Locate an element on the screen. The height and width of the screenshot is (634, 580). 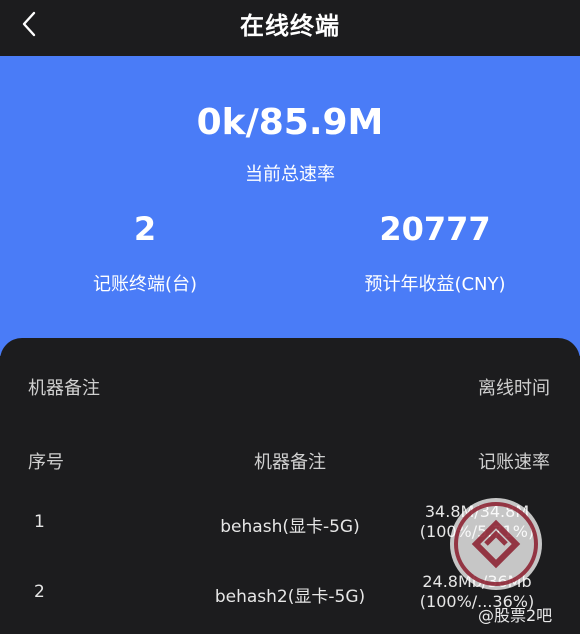
sort-bar: 机器备注 离线时间 is located at coordinates (290, 387).